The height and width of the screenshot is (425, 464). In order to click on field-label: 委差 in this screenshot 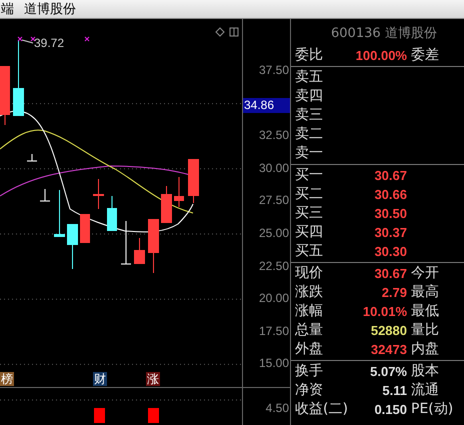, I will do `click(424, 55)`.